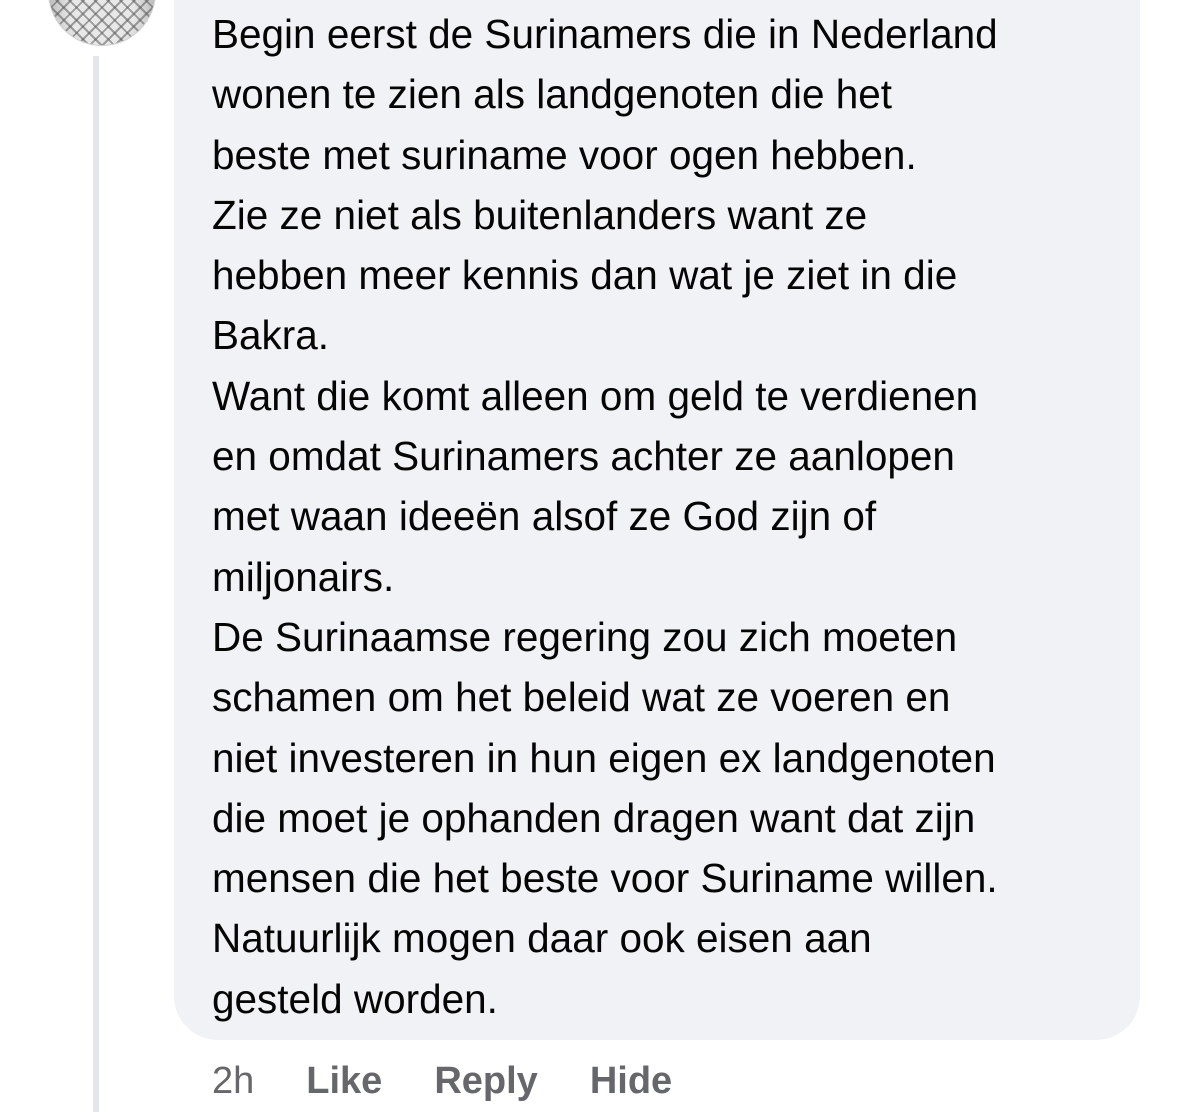  What do you see at coordinates (233, 1081) in the screenshot?
I see `comment-timestamp: 2h` at bounding box center [233, 1081].